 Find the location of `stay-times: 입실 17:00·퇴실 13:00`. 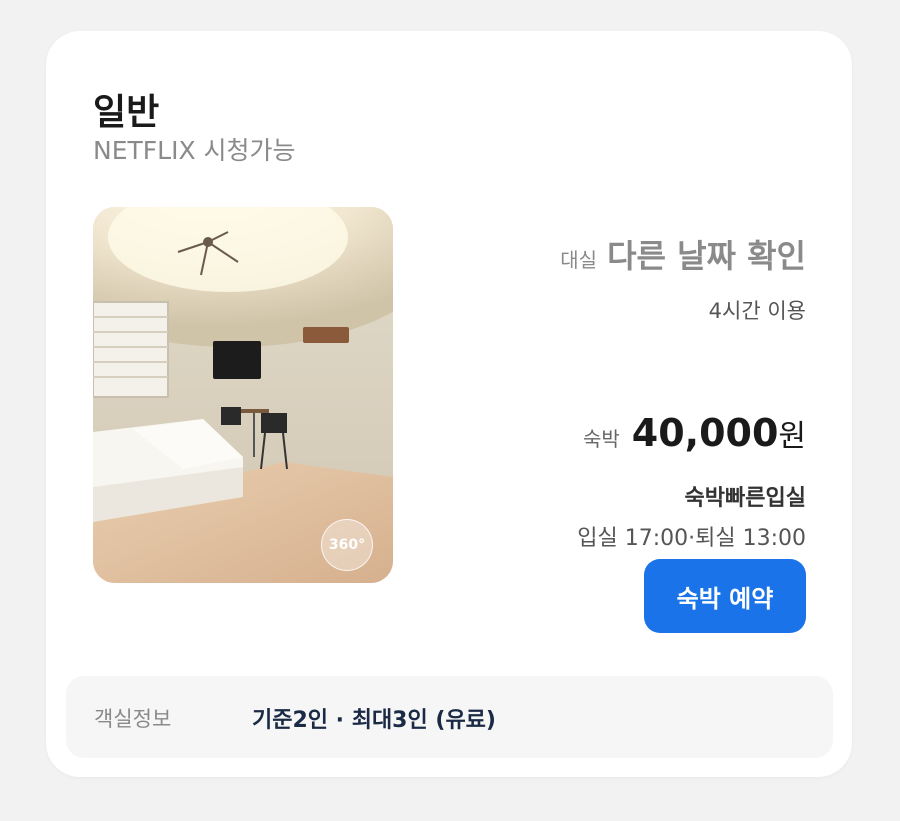

stay-times: 입실 17:00·퇴실 13:00 is located at coordinates (691, 538).